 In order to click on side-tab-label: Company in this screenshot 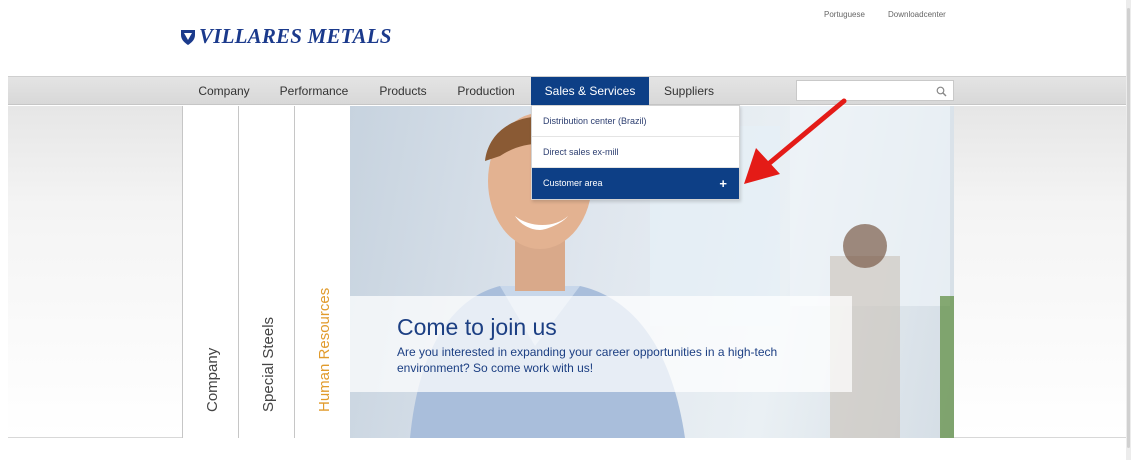, I will do `click(212, 379)`.